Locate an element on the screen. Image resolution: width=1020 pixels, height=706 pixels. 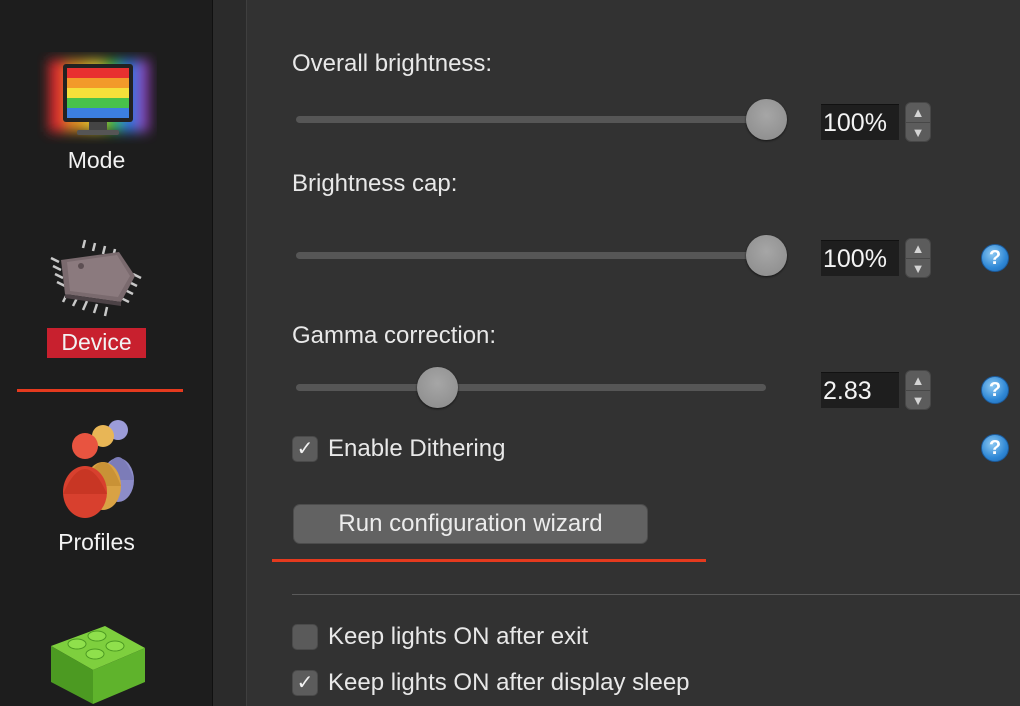
keep-lights-on-after-sleep-label: Keep lights ON after display sleep is located at coordinates (509, 683).